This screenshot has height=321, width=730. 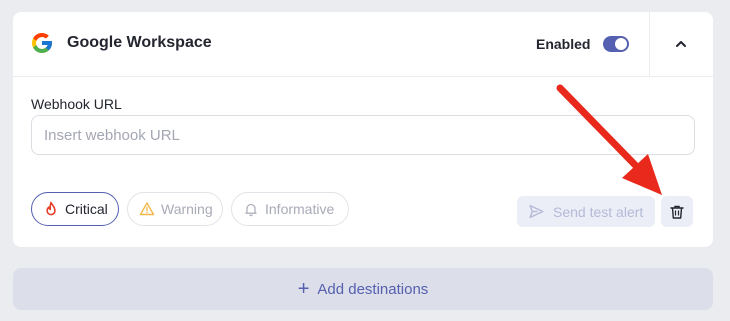 What do you see at coordinates (609, 139) in the screenshot?
I see `annotation-arrow` at bounding box center [609, 139].